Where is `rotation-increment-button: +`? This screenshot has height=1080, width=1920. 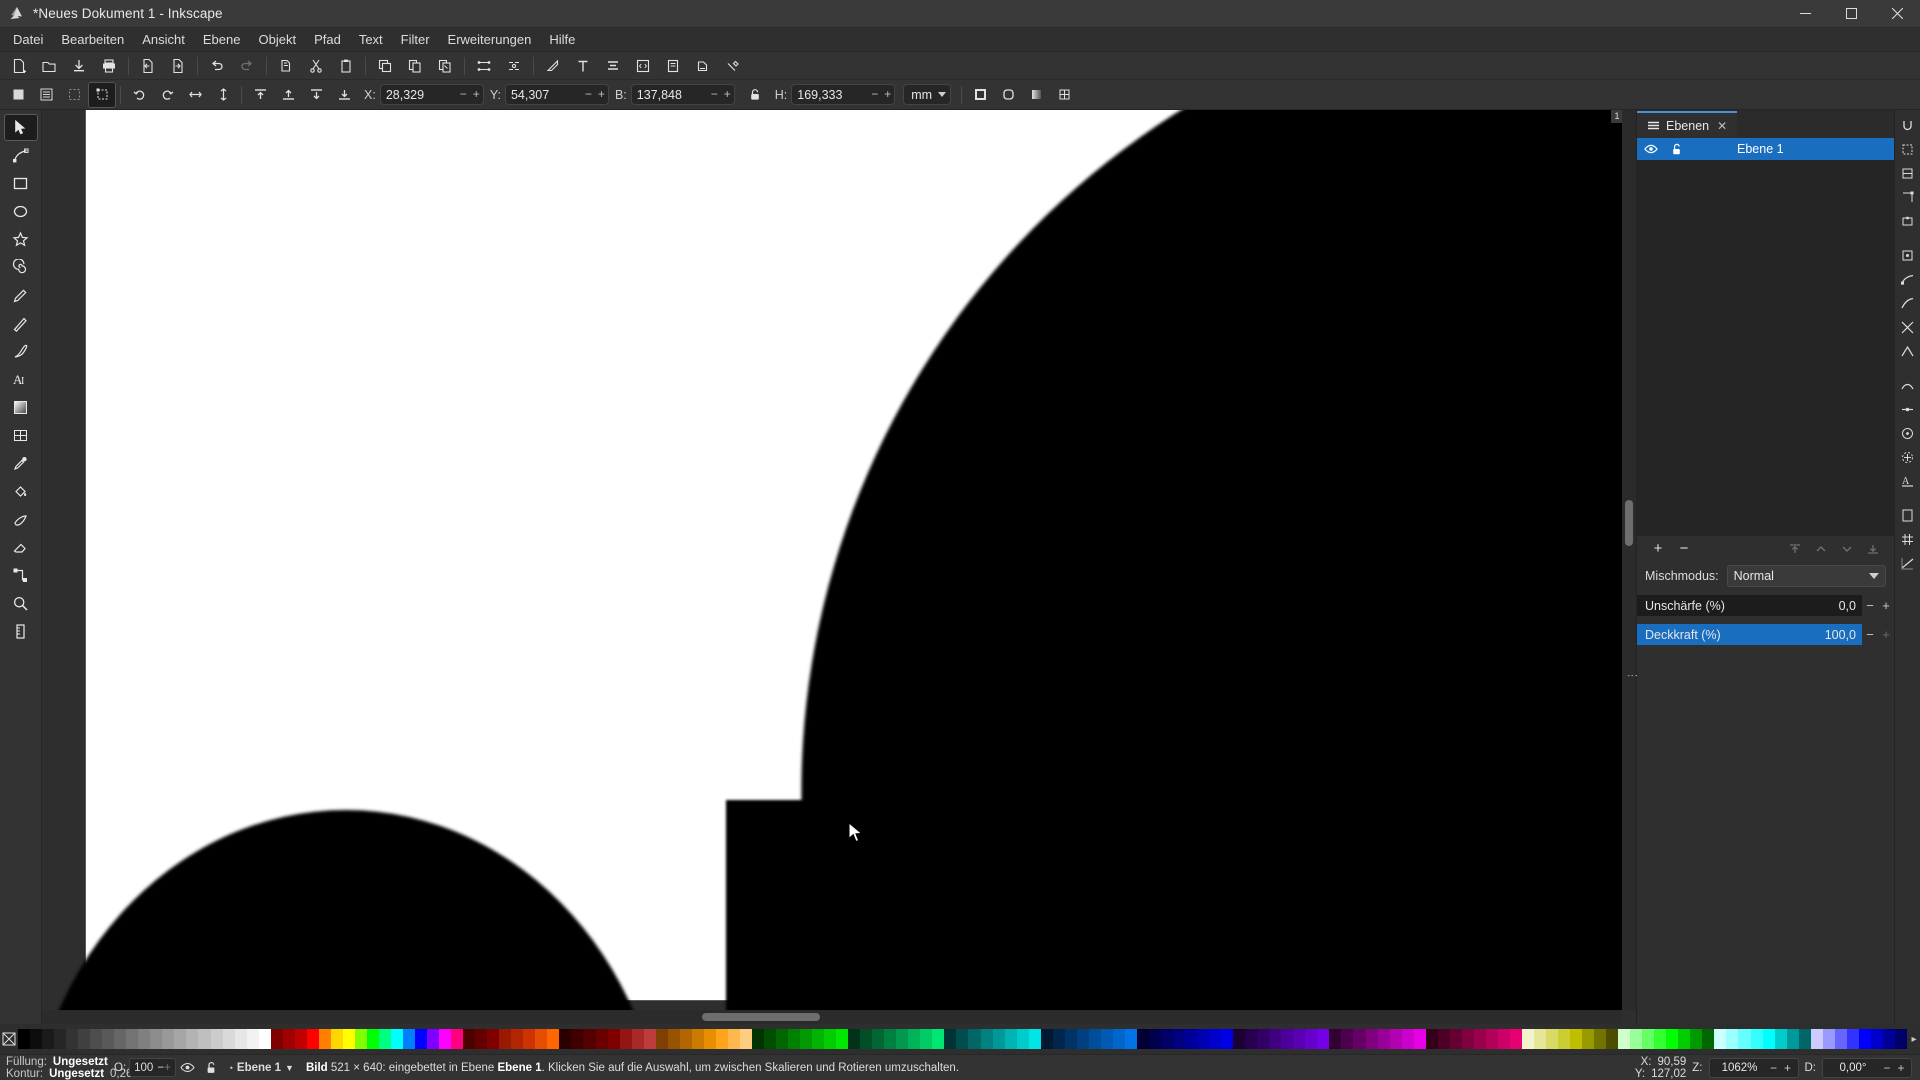
rotation-increment-button: + is located at coordinates (1901, 1068).